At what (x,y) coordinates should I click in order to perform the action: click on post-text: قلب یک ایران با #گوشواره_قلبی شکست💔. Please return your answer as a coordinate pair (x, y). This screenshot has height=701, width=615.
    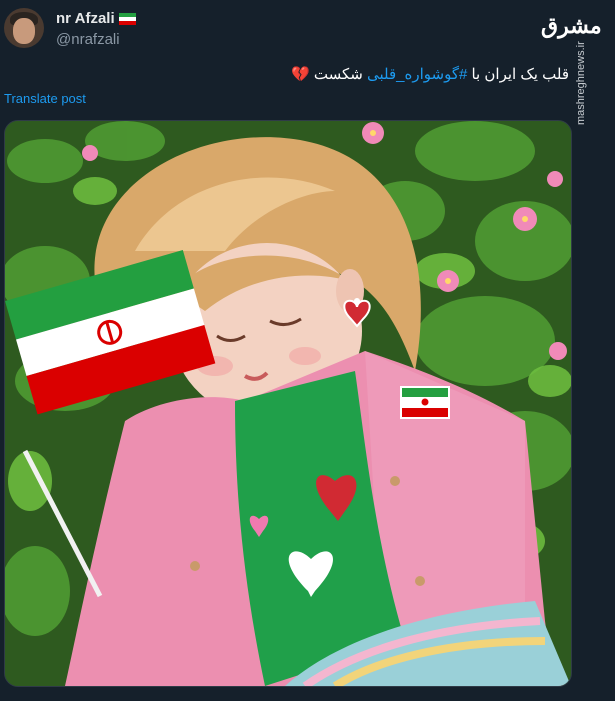
    Looking at the image, I should click on (430, 74).